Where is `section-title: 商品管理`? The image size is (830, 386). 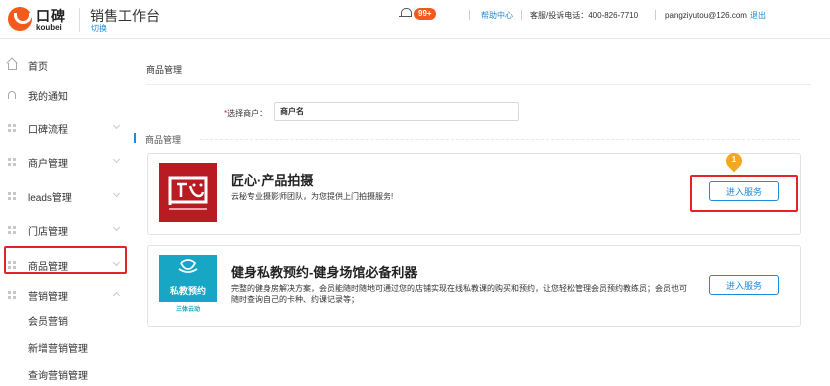
section-title: 商品管理 is located at coordinates (163, 140).